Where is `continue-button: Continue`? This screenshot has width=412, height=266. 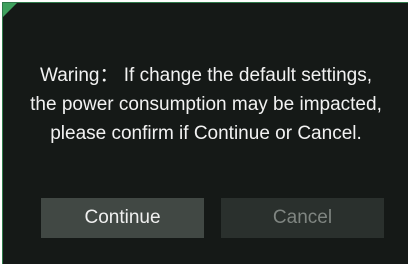
continue-button: Continue is located at coordinates (122, 218).